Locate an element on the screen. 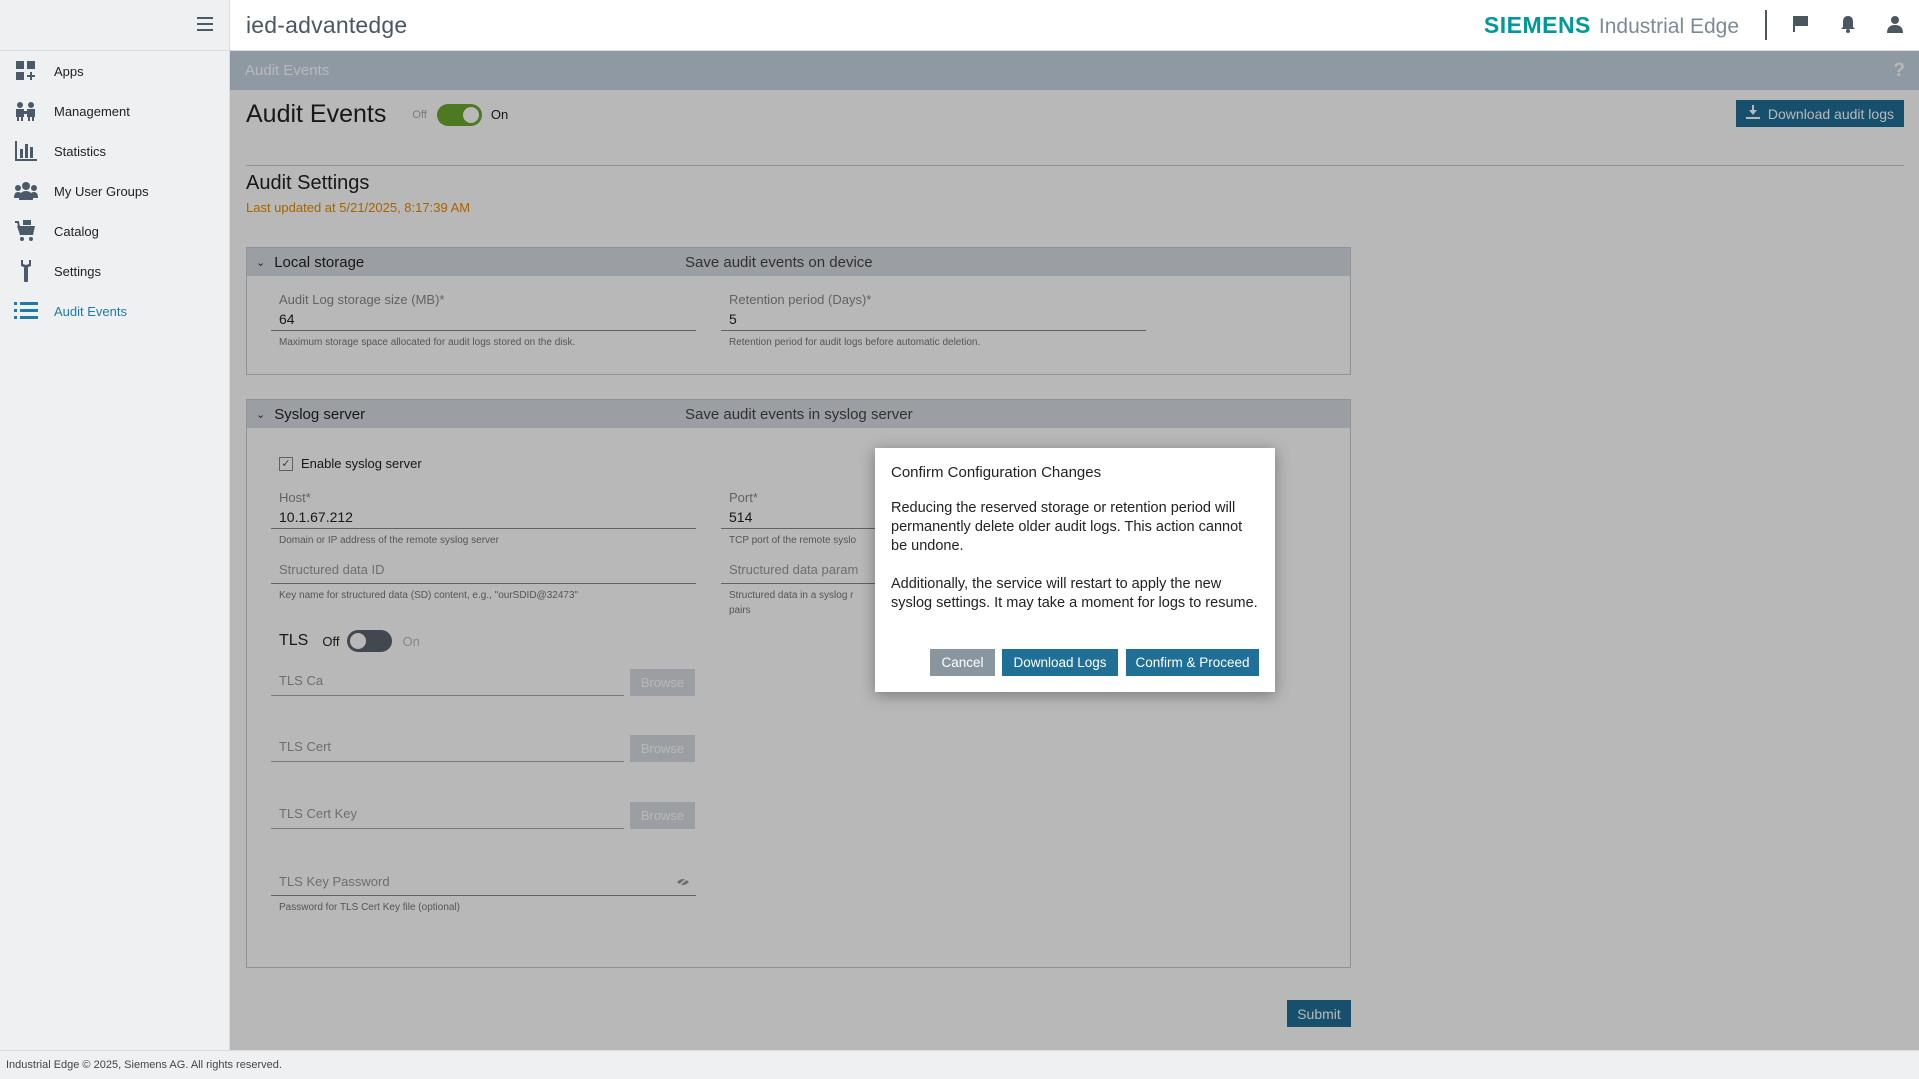 The height and width of the screenshot is (1079, 1919). sidebar-item-statistics: Statistics is located at coordinates (114, 151).